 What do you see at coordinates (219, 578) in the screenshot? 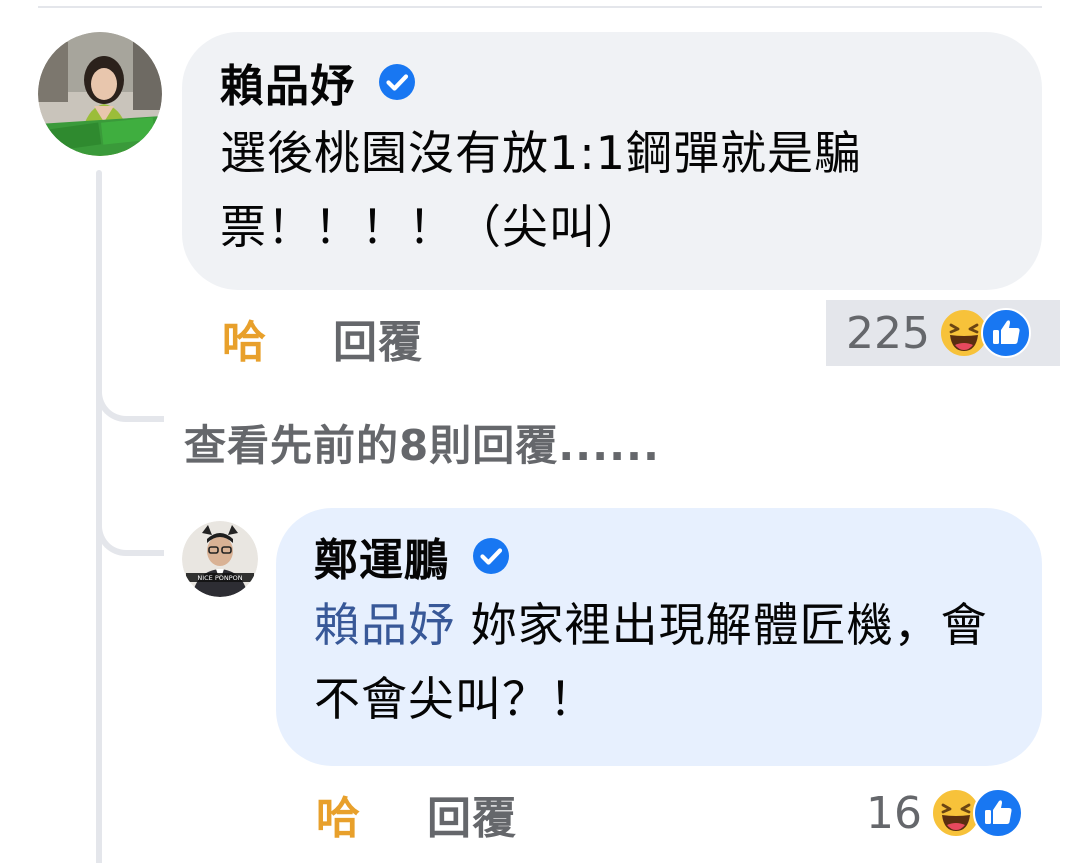
I see `svg-text: NICE PONPON` at bounding box center [219, 578].